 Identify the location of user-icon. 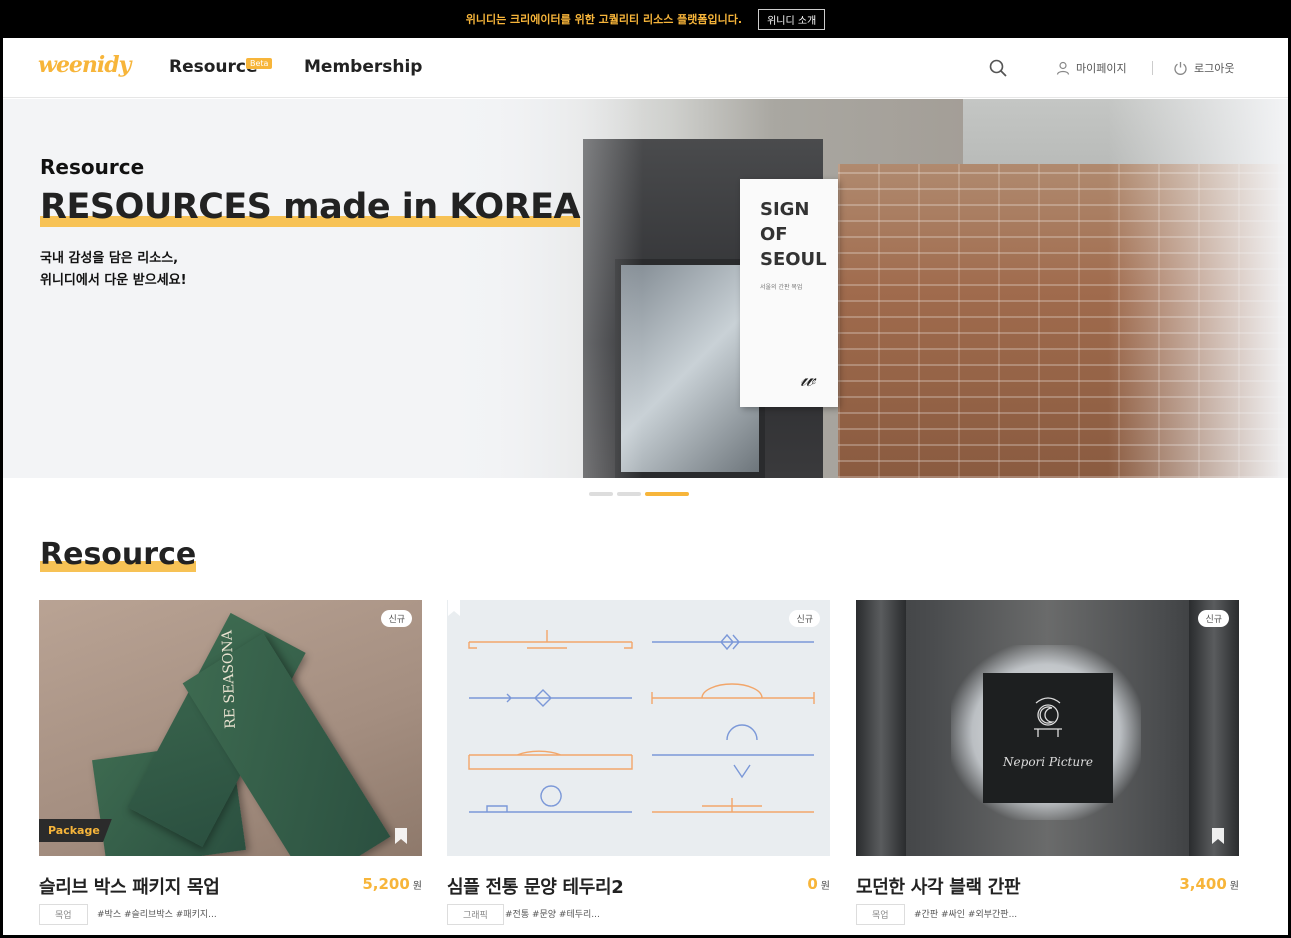
(1063, 68).